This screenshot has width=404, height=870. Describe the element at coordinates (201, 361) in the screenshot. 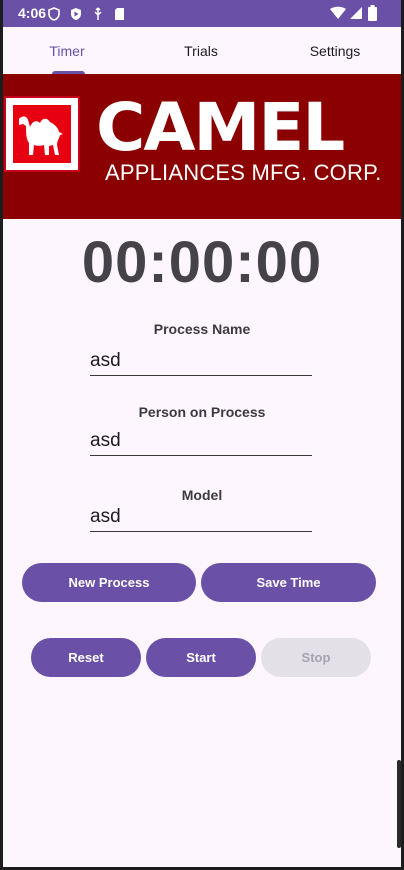

I see `process-name-input` at that location.